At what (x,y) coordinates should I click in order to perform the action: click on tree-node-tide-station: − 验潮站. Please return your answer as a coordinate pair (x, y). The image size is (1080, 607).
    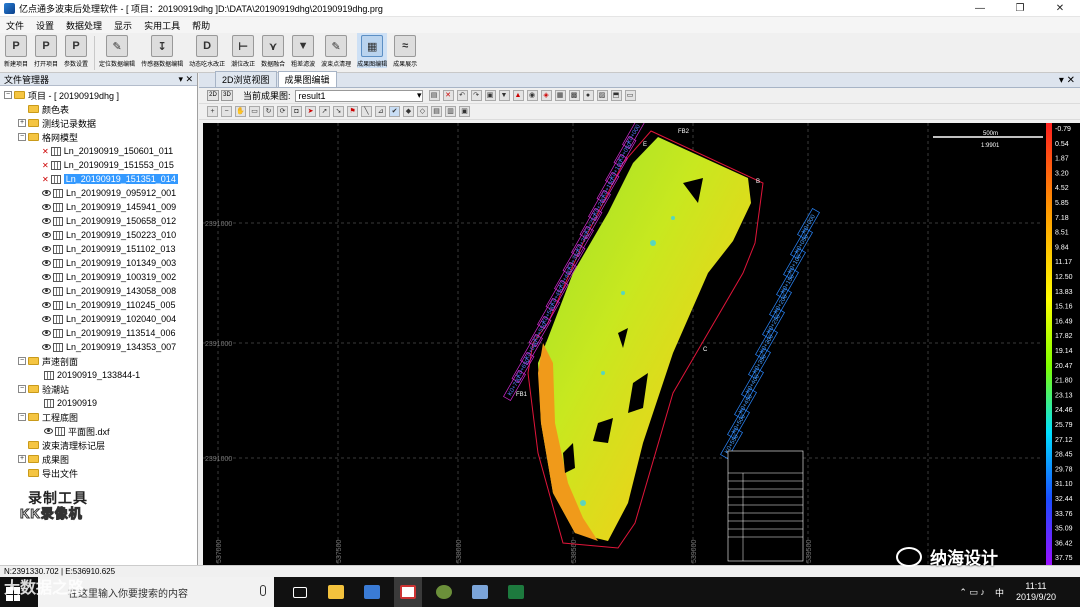
    Looking at the image, I should click on (98, 389).